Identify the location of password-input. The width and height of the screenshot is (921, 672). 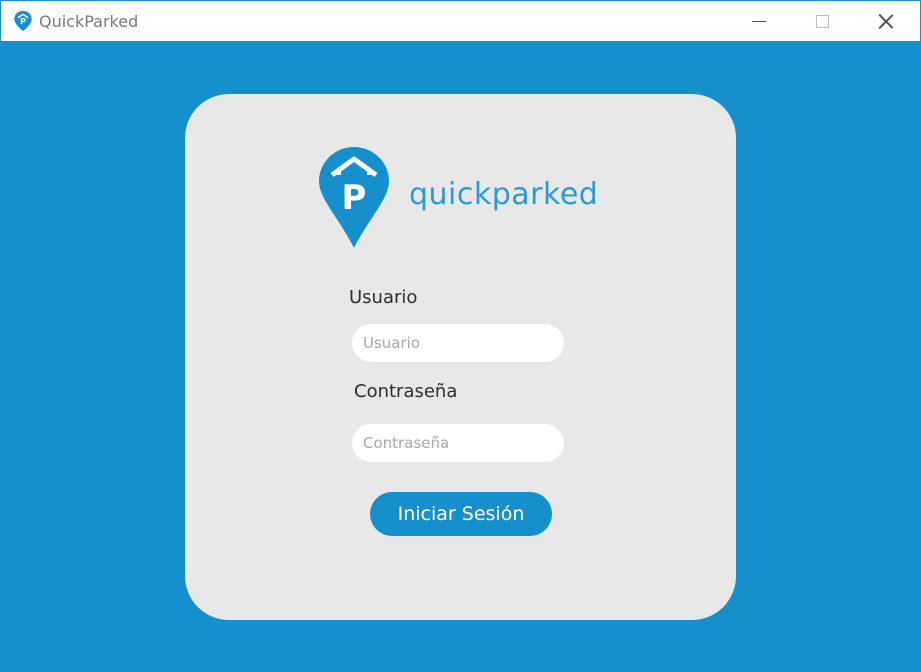
(458, 443).